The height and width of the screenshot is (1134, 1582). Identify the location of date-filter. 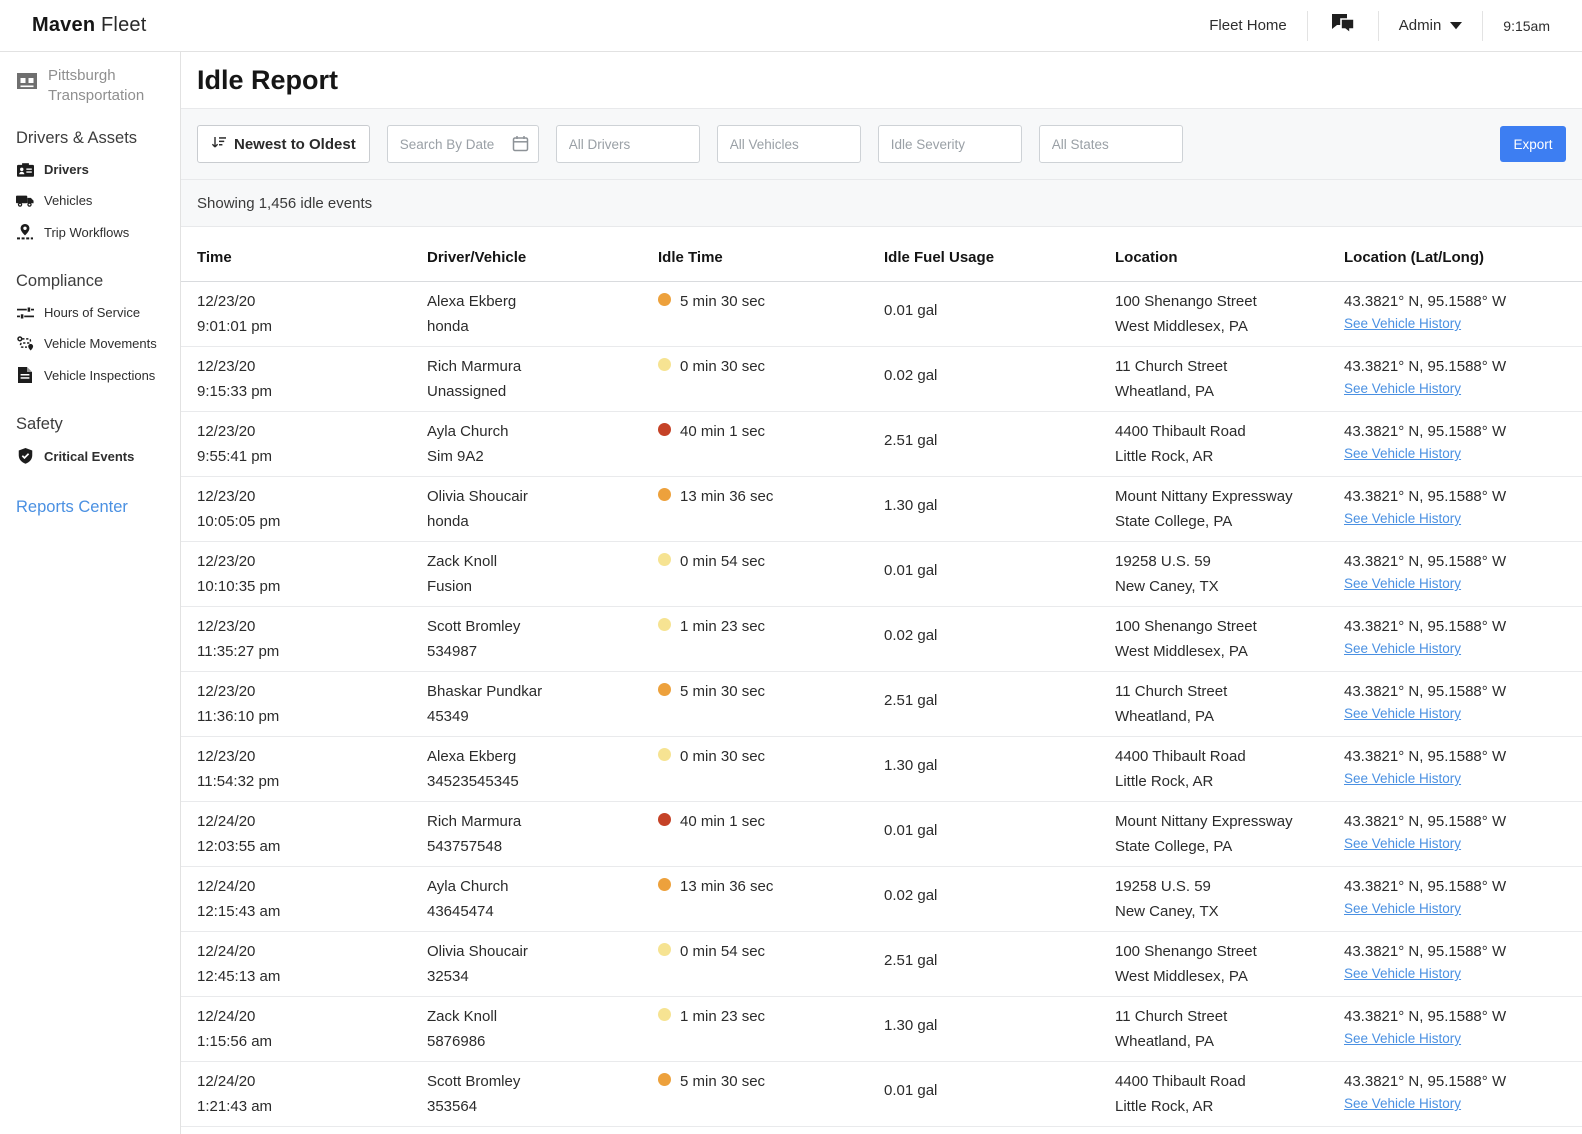
(462, 144).